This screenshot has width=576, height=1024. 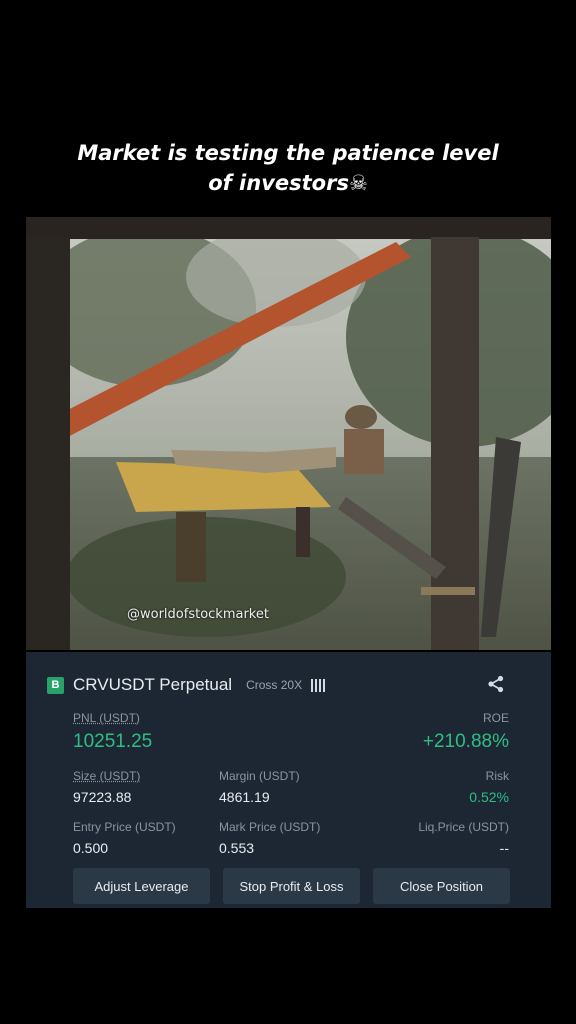 I want to click on mark-price-value: 0.553, so click(x=237, y=848).